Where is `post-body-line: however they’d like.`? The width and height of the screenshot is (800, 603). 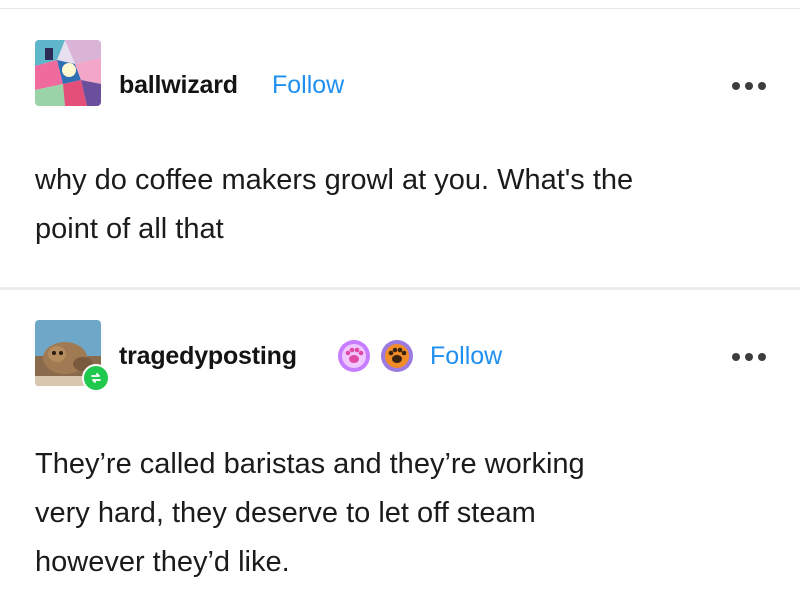 post-body-line: however they’d like. is located at coordinates (162, 562).